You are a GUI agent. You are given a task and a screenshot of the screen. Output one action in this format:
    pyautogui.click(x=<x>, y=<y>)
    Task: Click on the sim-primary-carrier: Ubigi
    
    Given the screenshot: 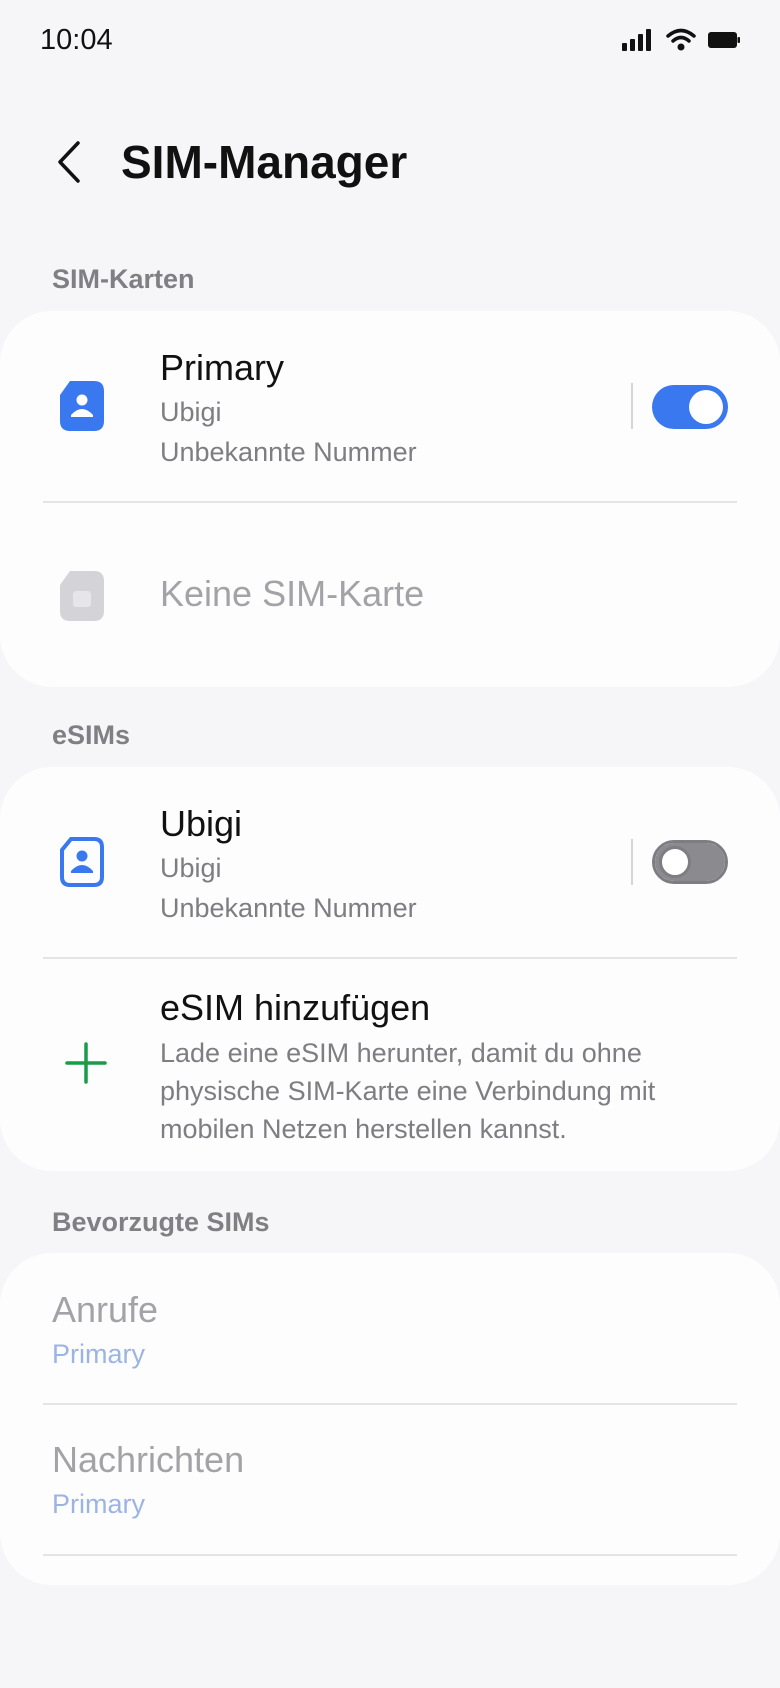 What is the action you would take?
    pyautogui.click(x=191, y=412)
    